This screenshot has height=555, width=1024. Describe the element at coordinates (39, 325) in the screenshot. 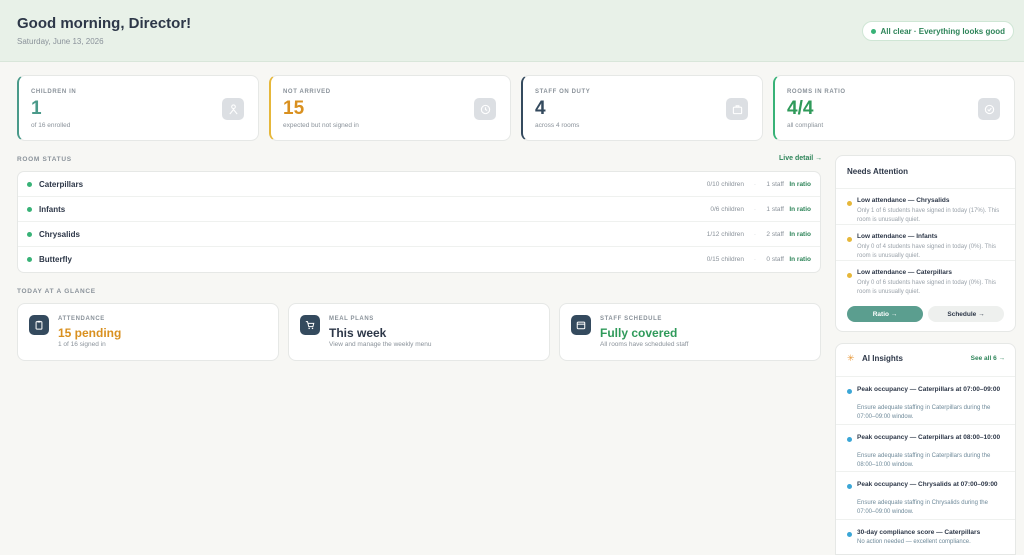

I see `clipboard-icon` at that location.